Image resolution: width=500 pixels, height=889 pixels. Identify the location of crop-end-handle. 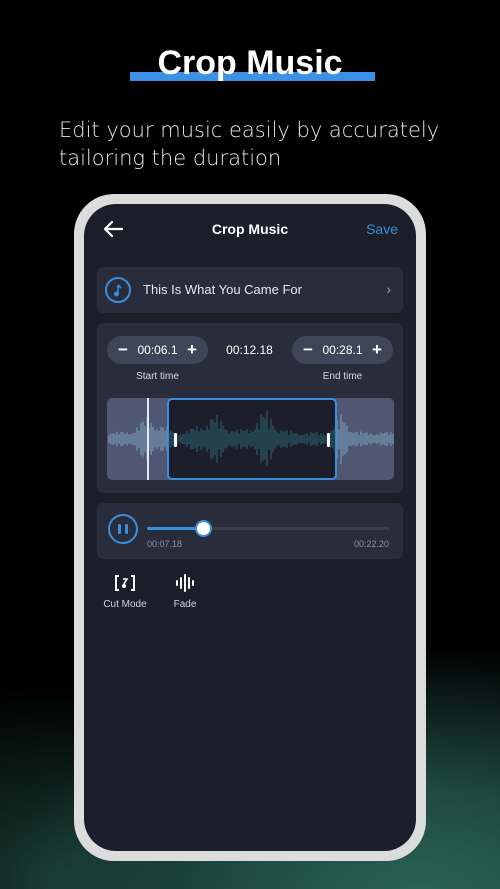
(328, 440).